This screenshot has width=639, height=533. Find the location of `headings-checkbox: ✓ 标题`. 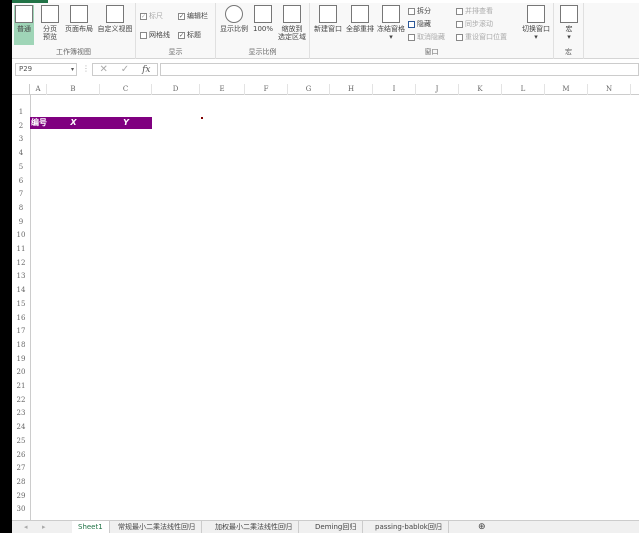

headings-checkbox: ✓ 标题 is located at coordinates (189, 35).